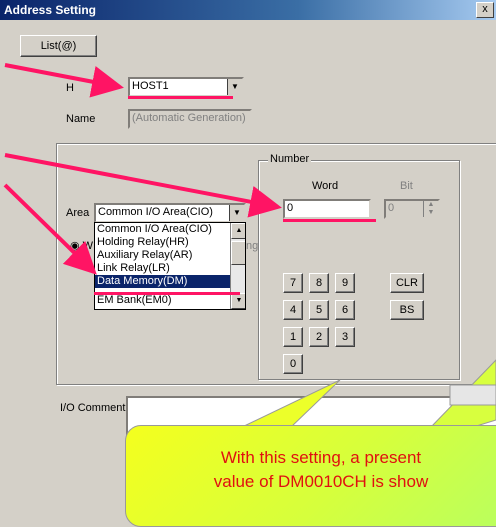 Image resolution: width=496 pixels, height=527 pixels. What do you see at coordinates (248, 10) in the screenshot?
I see `title-bar: Address Setting x` at bounding box center [248, 10].